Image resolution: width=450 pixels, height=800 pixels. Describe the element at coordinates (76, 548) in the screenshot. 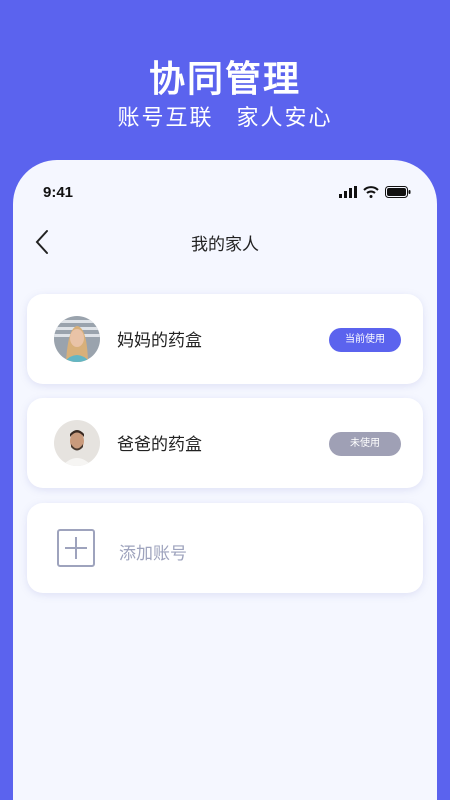

I see `plus-square-icon` at that location.